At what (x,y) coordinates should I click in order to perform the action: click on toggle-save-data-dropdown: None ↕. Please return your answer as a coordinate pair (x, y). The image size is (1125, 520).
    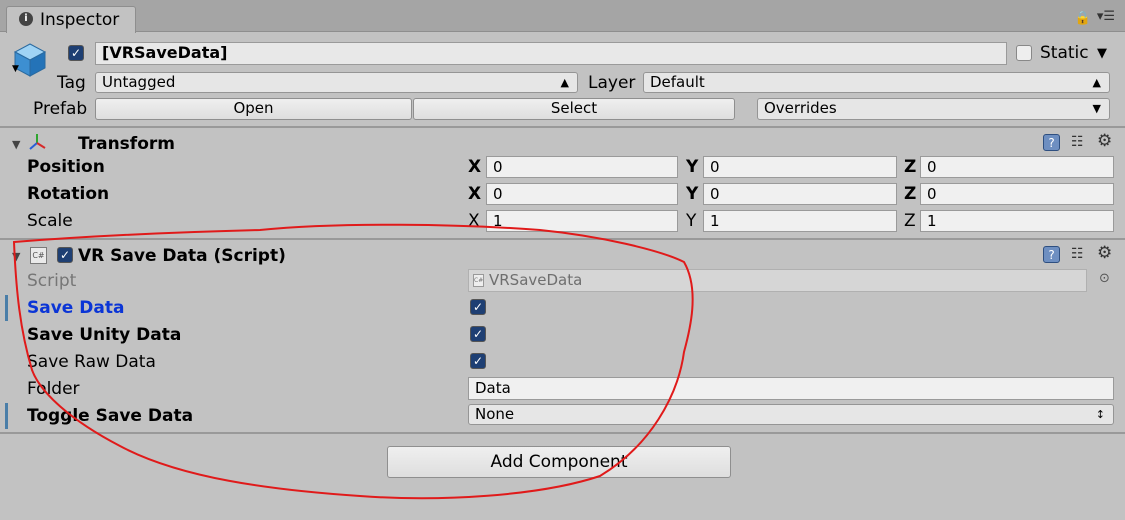
    Looking at the image, I should click on (791, 414).